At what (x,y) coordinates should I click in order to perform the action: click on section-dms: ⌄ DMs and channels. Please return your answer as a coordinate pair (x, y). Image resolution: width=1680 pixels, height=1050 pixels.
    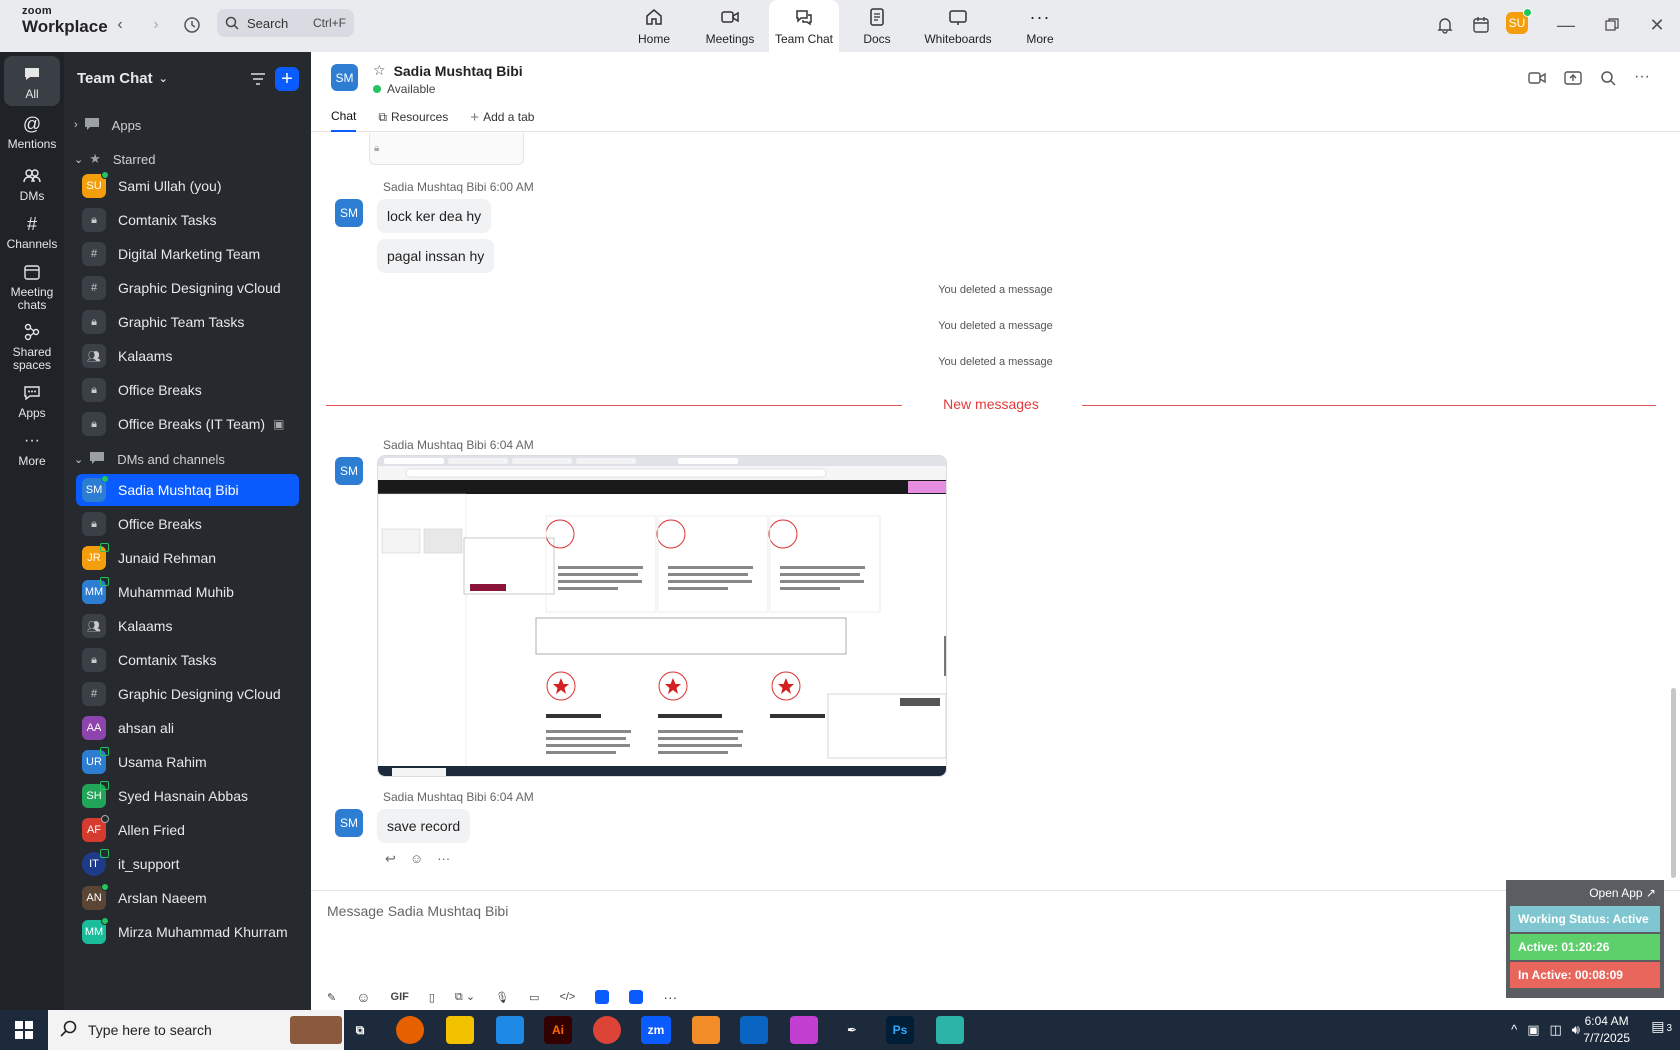
    Looking at the image, I should click on (149, 459).